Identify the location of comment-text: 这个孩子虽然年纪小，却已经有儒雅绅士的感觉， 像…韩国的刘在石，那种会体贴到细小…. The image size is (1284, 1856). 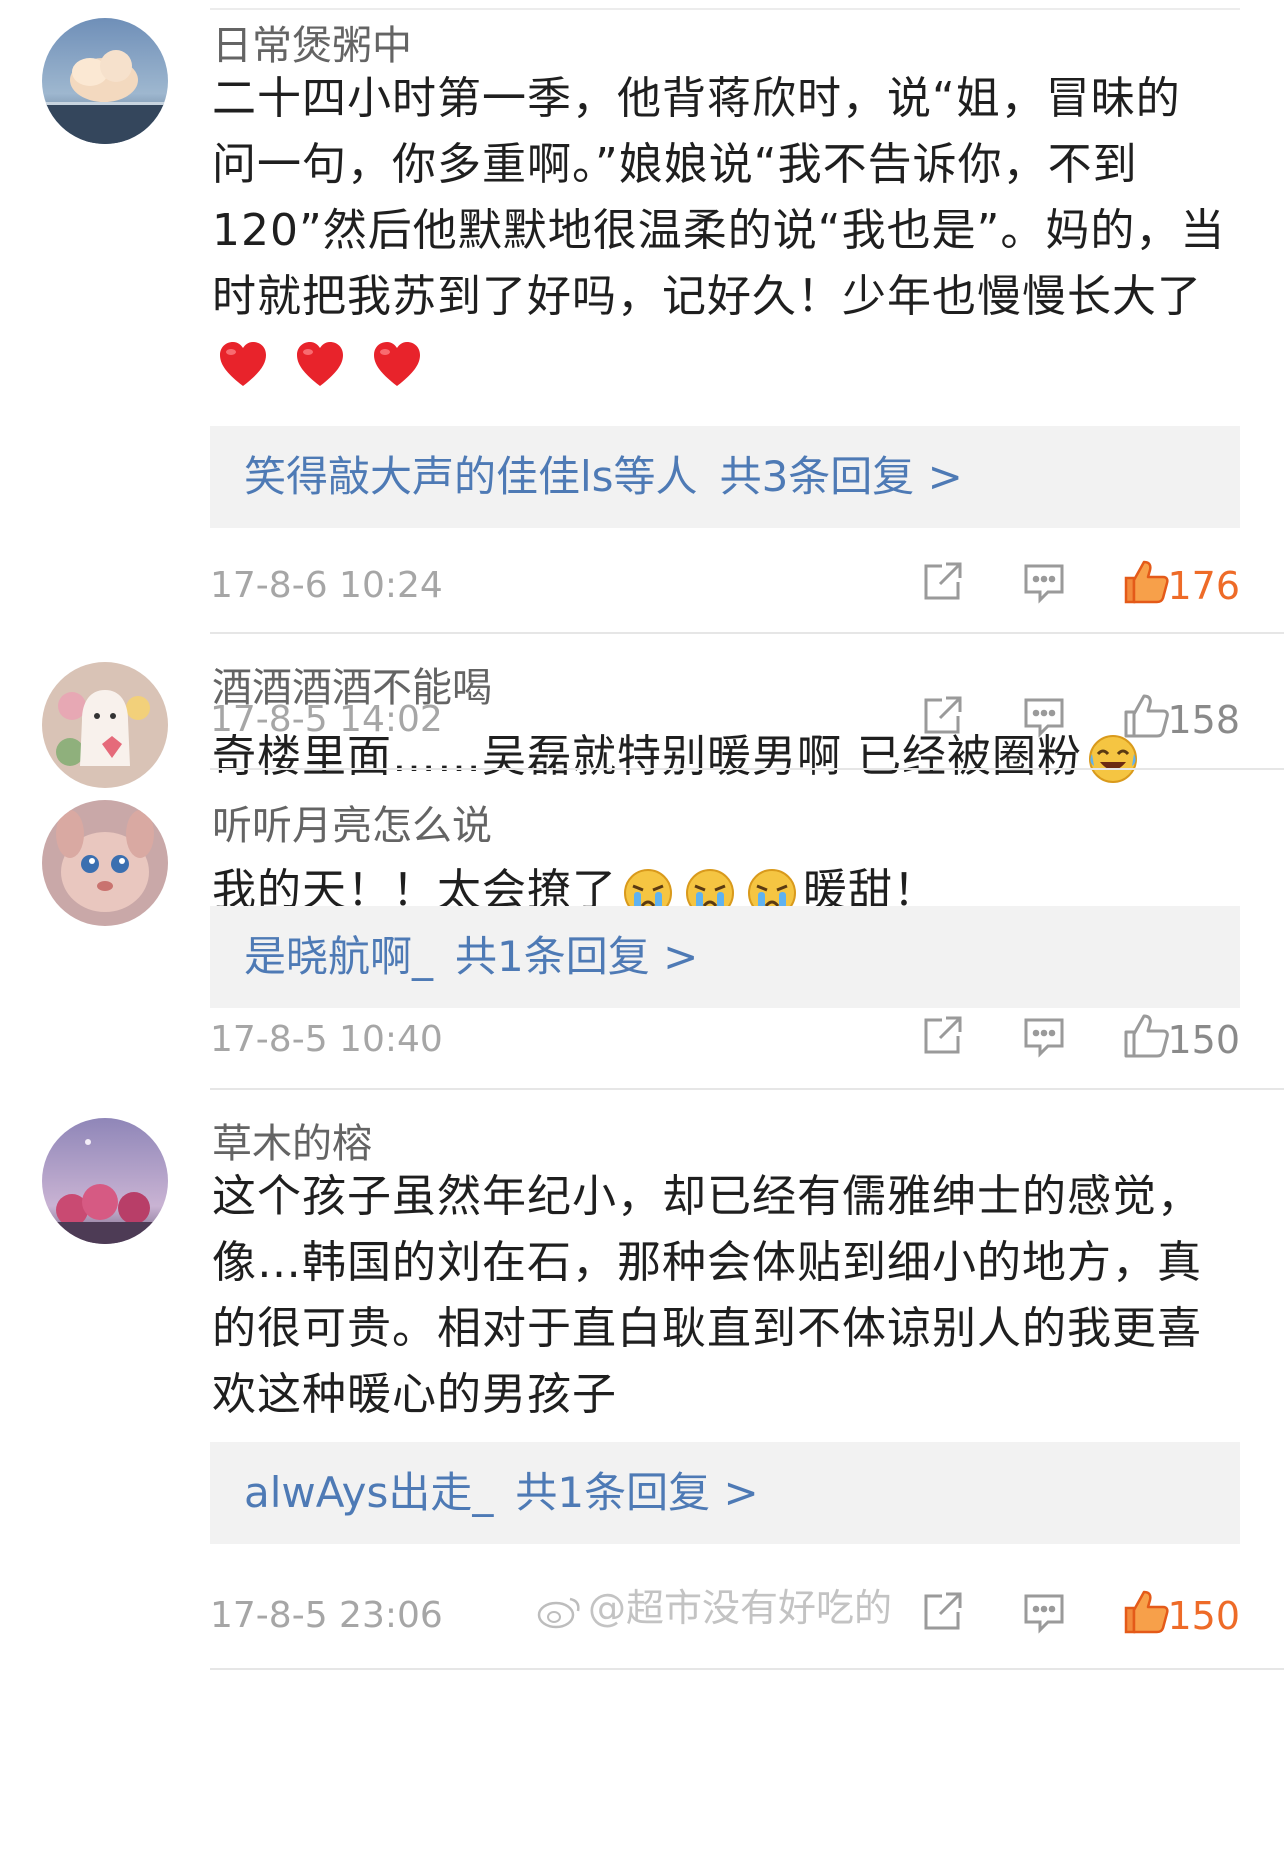
(727, 1296).